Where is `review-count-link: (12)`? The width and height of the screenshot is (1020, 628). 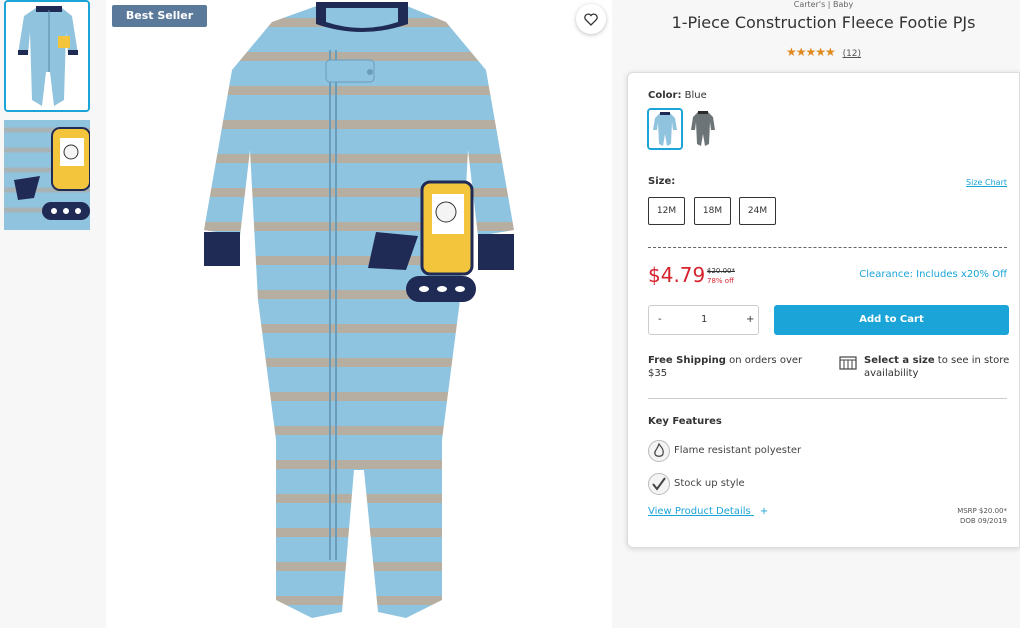 review-count-link: (12) is located at coordinates (852, 54).